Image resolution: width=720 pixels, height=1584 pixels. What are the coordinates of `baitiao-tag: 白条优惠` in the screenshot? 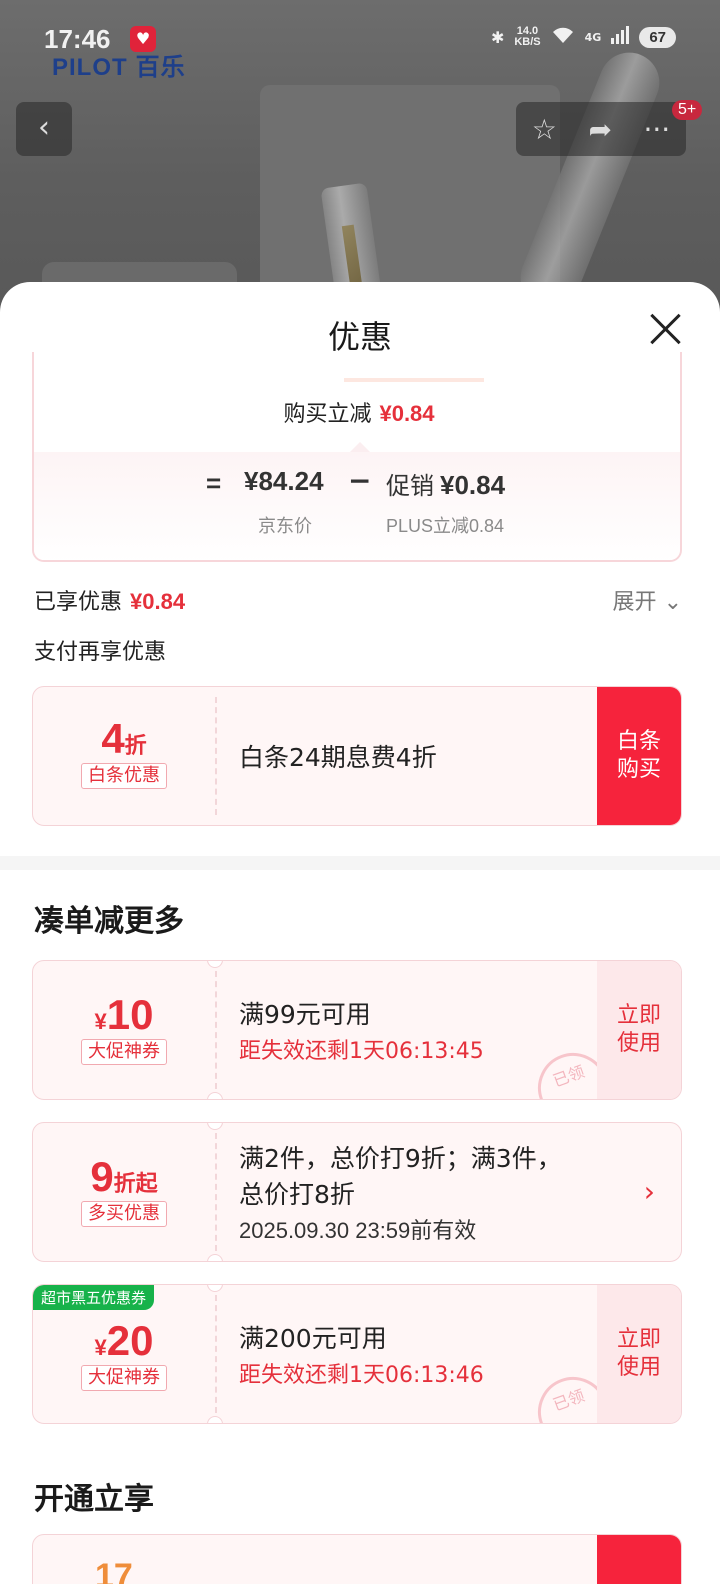 It's located at (124, 776).